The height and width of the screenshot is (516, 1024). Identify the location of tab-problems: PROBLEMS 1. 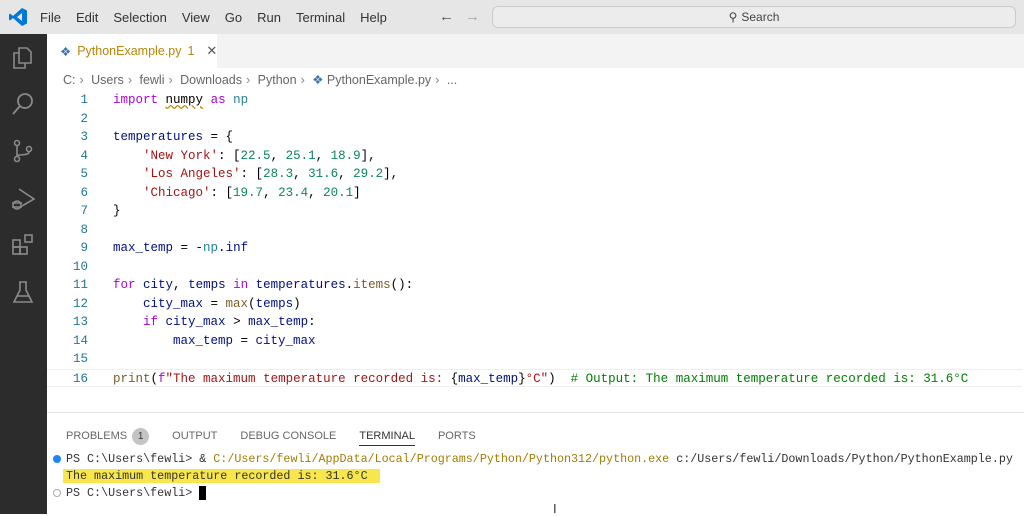
(108, 436).